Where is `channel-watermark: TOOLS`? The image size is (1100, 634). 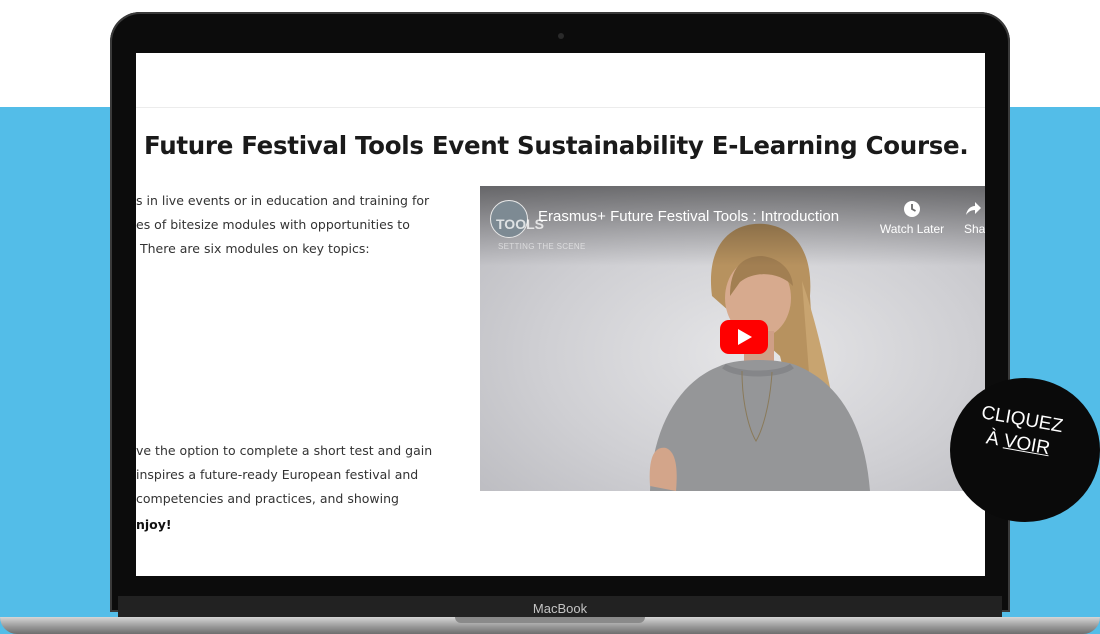
channel-watermark: TOOLS is located at coordinates (520, 224).